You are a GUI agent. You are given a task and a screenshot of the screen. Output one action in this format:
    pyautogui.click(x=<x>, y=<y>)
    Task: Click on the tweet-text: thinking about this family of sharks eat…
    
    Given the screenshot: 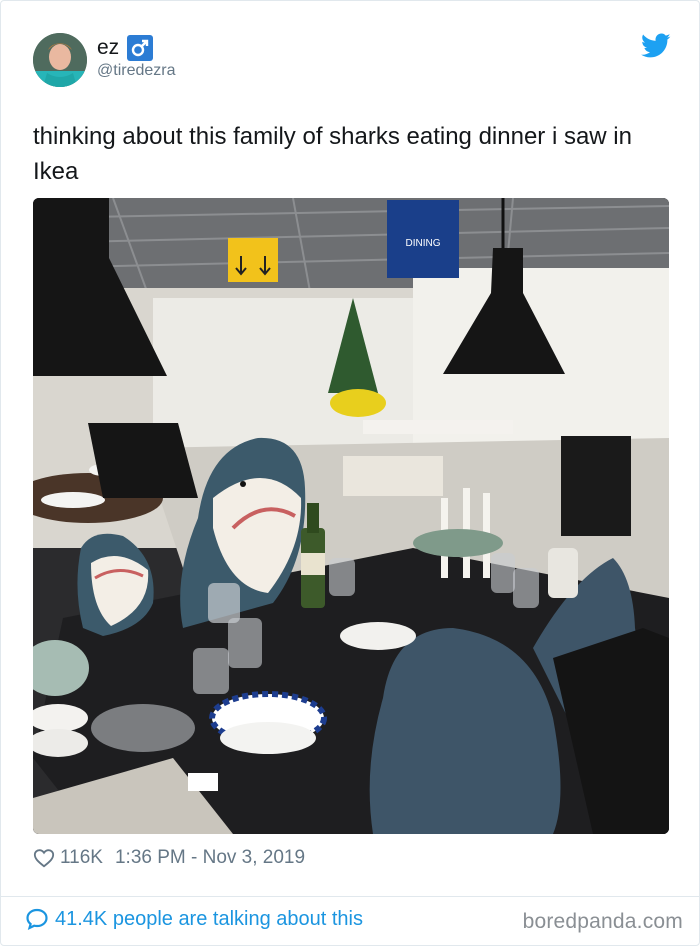 What is the action you would take?
    pyautogui.click(x=332, y=154)
    